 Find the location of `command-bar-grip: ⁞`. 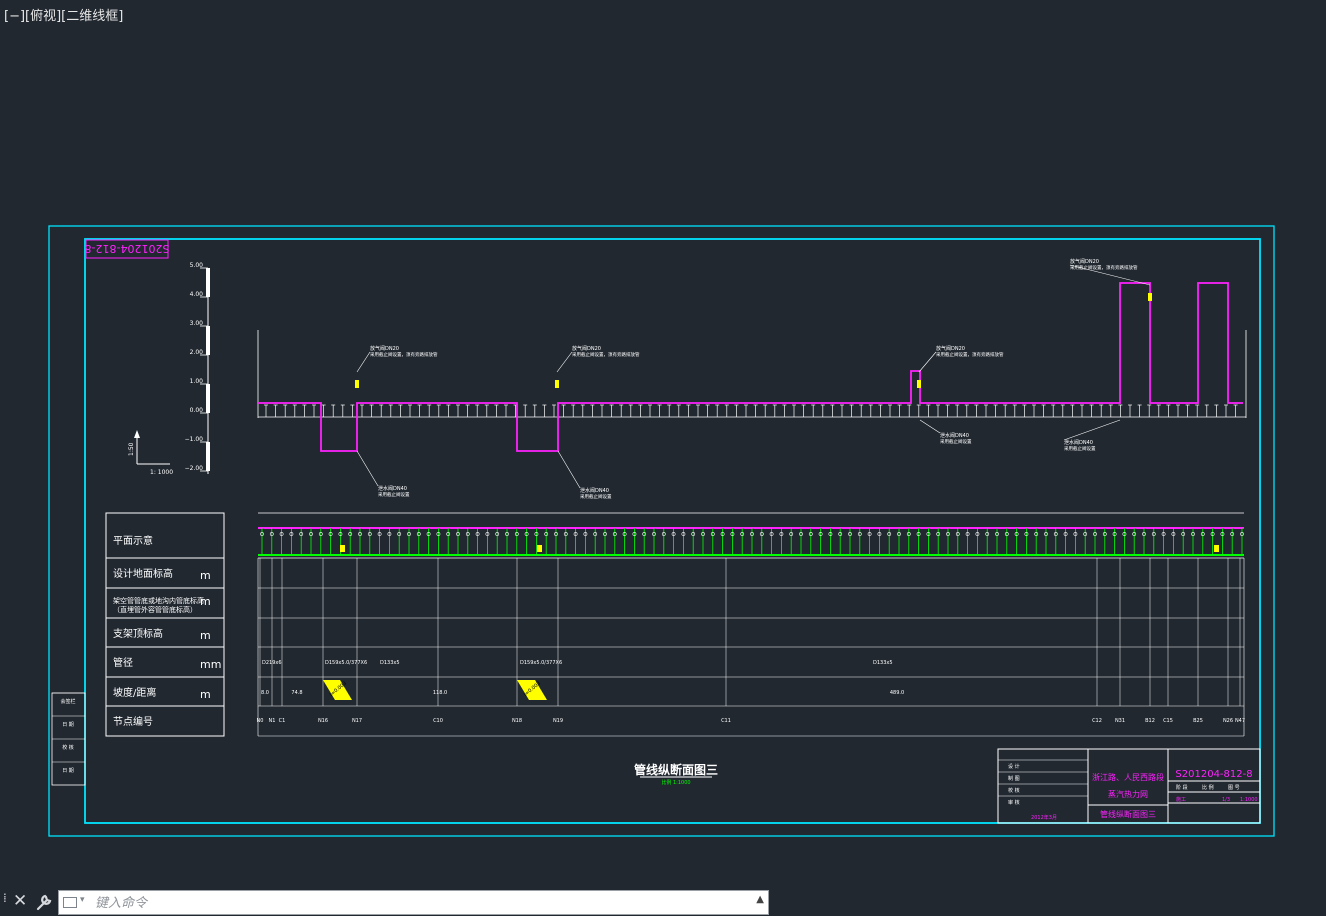

command-bar-grip: ⁞ is located at coordinates (6, 901).